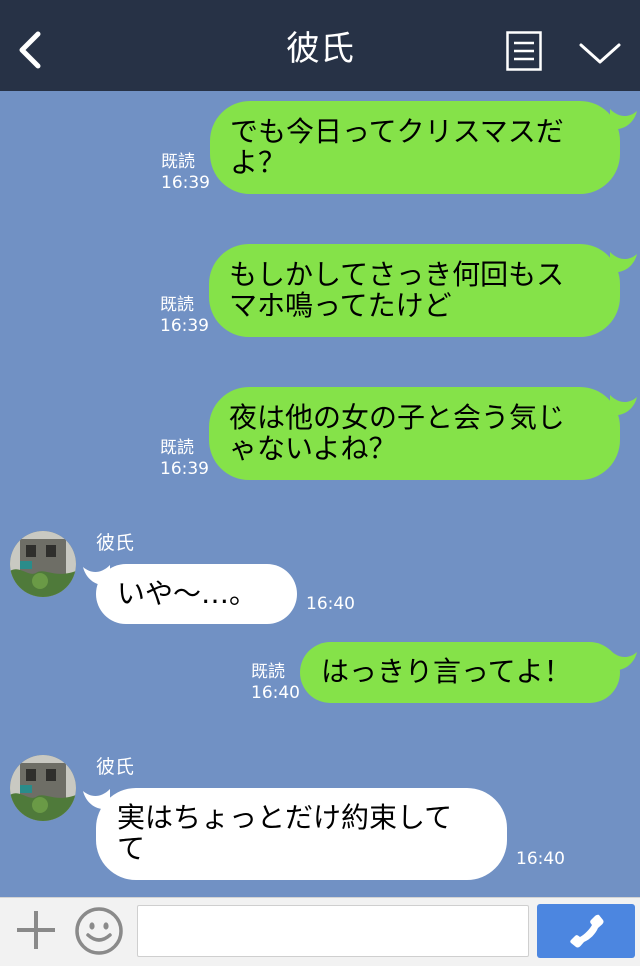  What do you see at coordinates (313, 448) in the screenshot?
I see `message-text-line: ゃないよね？` at bounding box center [313, 448].